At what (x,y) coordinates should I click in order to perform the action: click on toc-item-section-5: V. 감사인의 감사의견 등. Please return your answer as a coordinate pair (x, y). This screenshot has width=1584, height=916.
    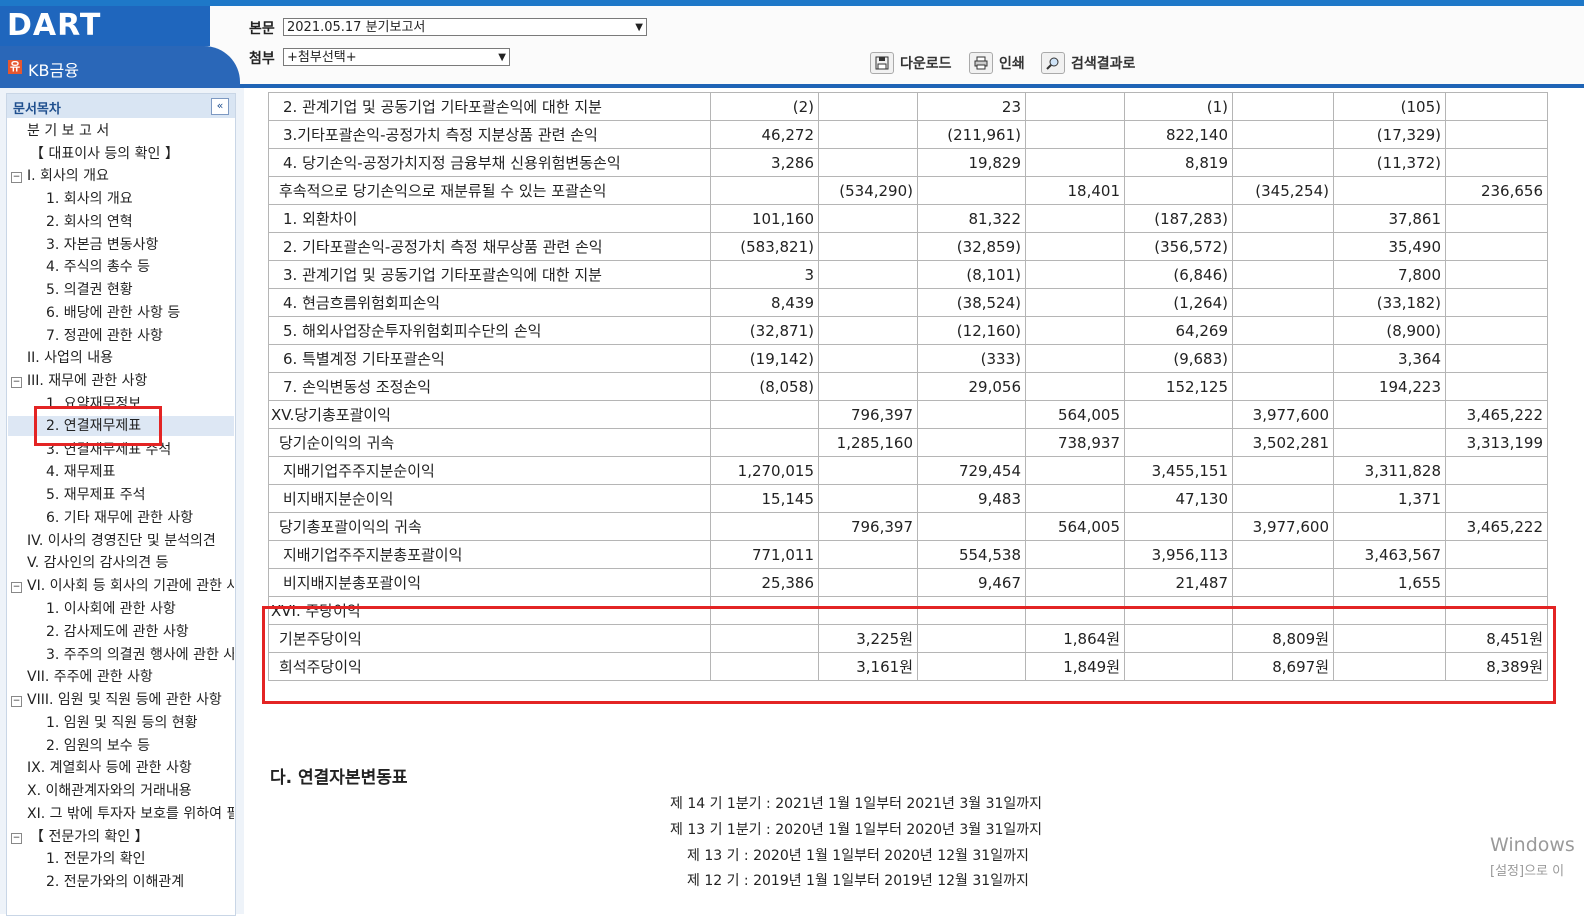
    Looking at the image, I should click on (98, 563).